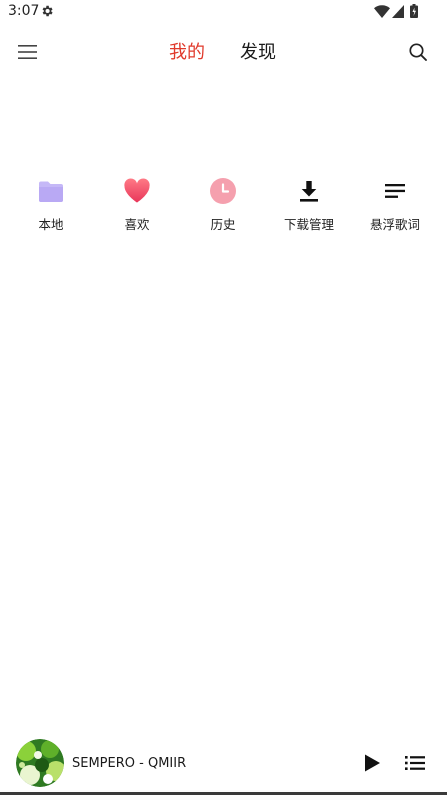 This screenshot has width=447, height=795. I want to click on playlist-icon, so click(415, 763).